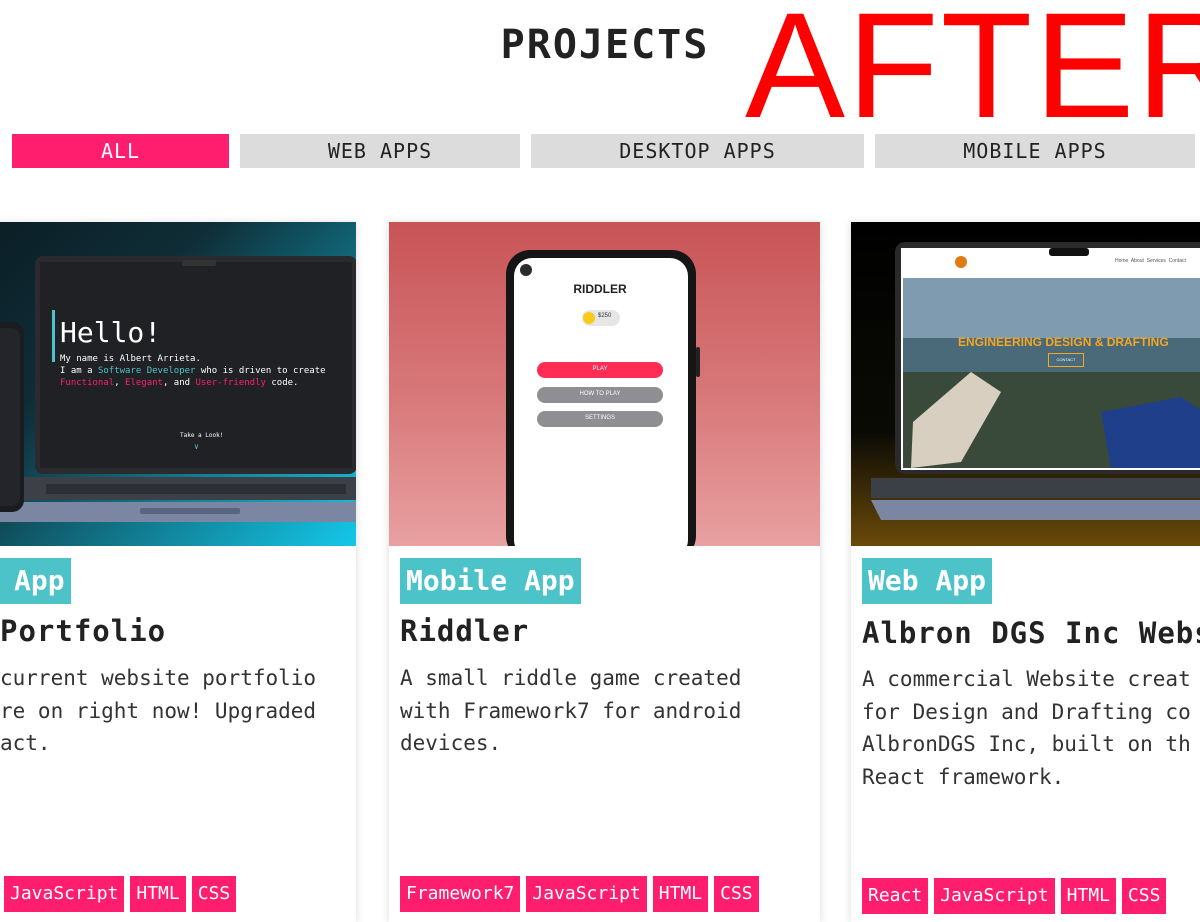  Describe the element at coordinates (83, 631) in the screenshot. I see `project-title: Portfolio` at that location.